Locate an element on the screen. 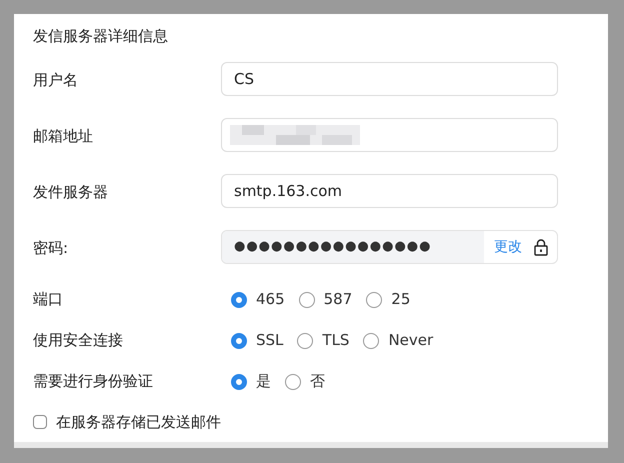  password-value: ●●●●●●●●●●●●●●●● is located at coordinates (333, 247).